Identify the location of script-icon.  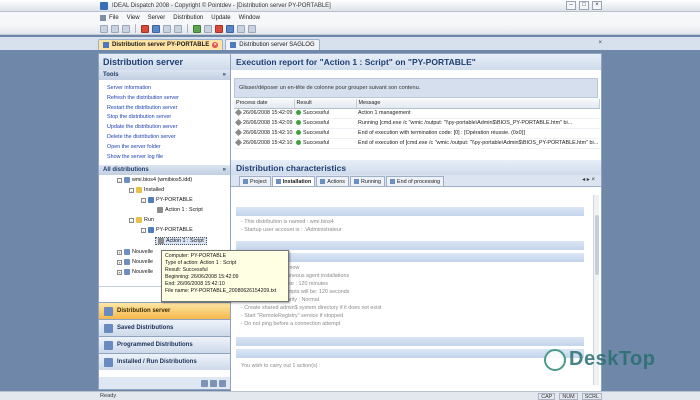
(160, 210).